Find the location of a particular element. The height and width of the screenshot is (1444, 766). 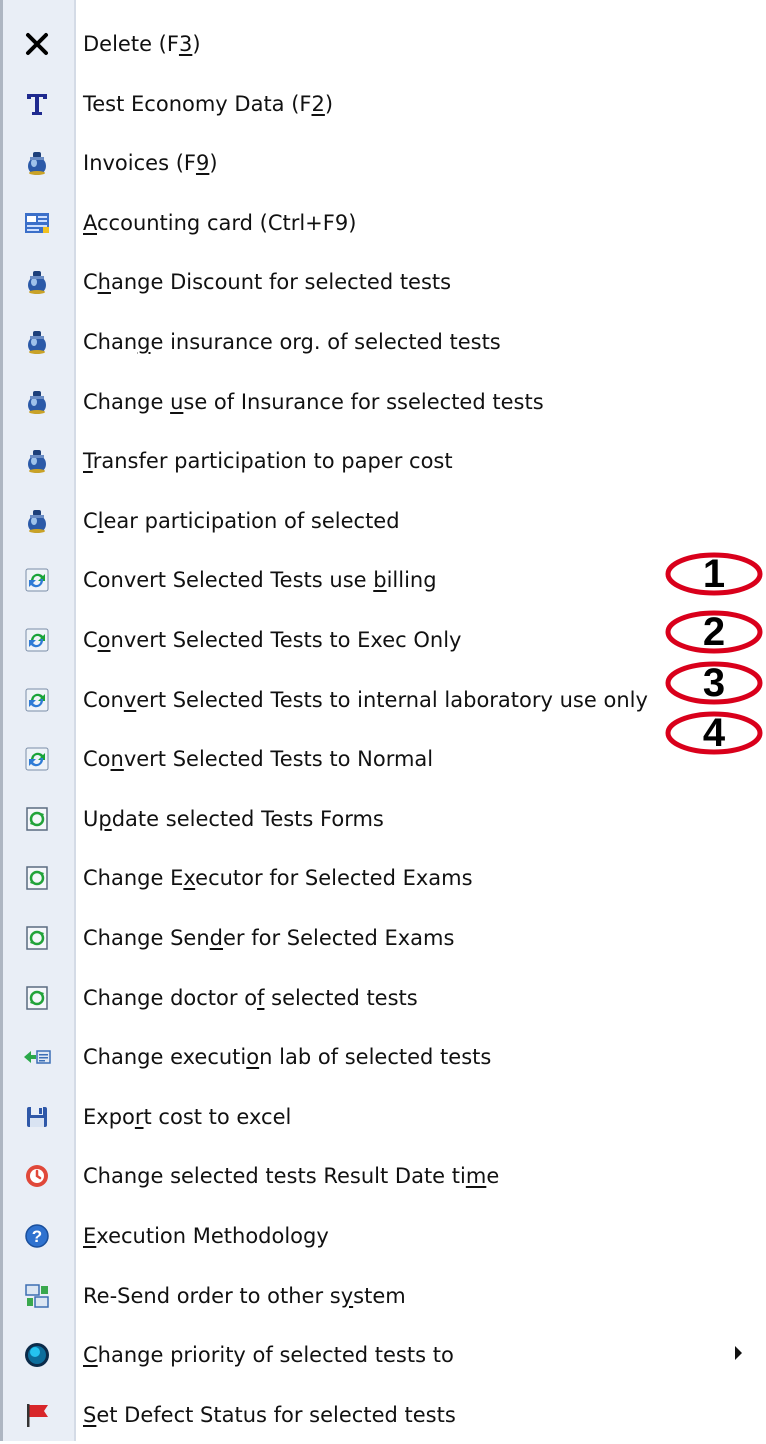

menu-item-21: ? Execution Methodology is located at coordinates (383, 1236).